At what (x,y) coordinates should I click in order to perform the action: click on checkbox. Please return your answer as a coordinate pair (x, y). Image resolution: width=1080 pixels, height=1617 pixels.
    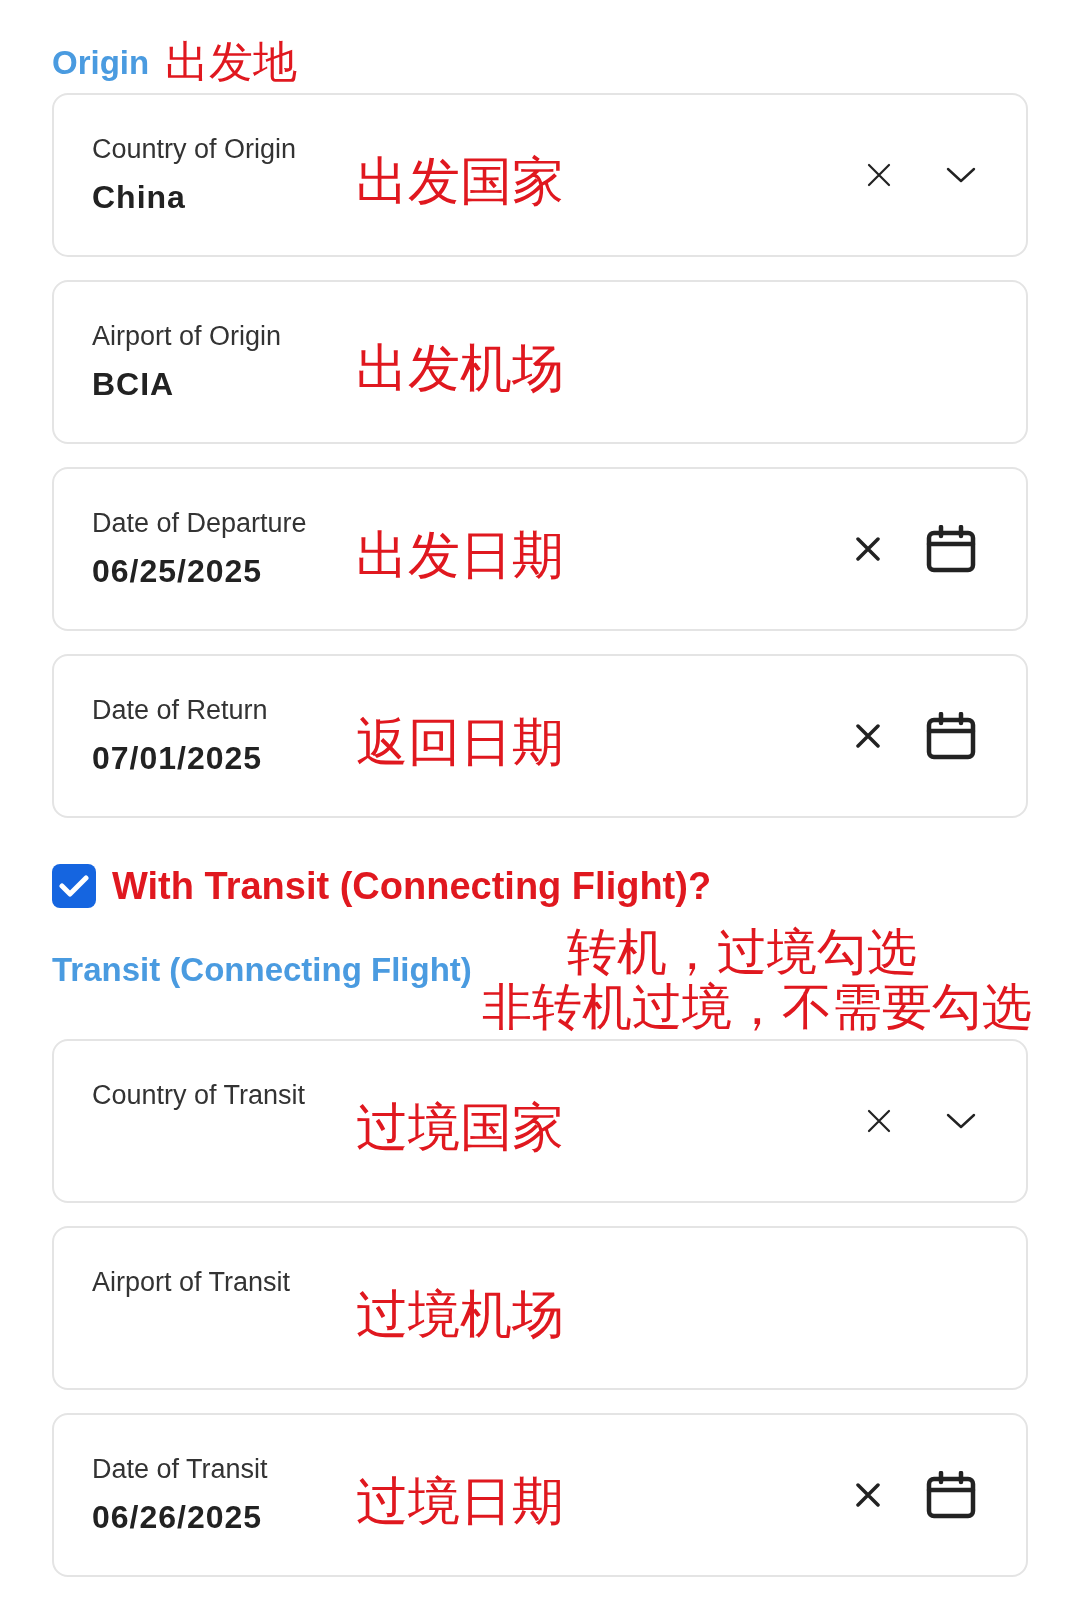
    Looking at the image, I should click on (74, 886).